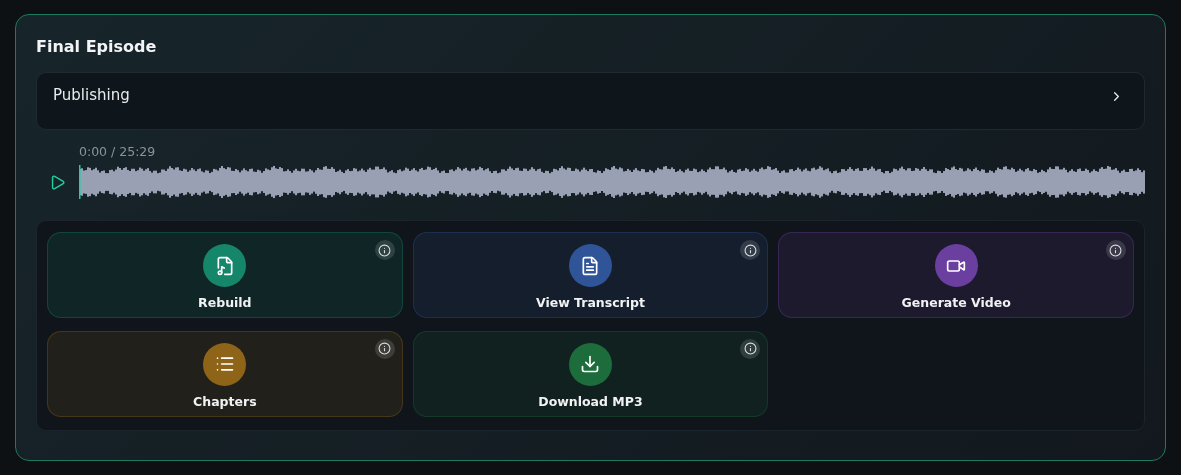 This screenshot has width=1181, height=475. What do you see at coordinates (225, 275) in the screenshot?
I see `action-button: Rebuild` at bounding box center [225, 275].